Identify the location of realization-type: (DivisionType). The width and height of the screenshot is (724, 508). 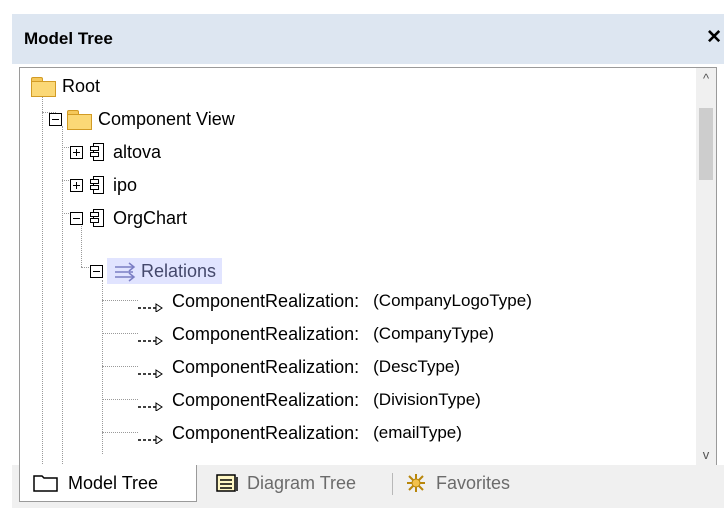
(427, 399).